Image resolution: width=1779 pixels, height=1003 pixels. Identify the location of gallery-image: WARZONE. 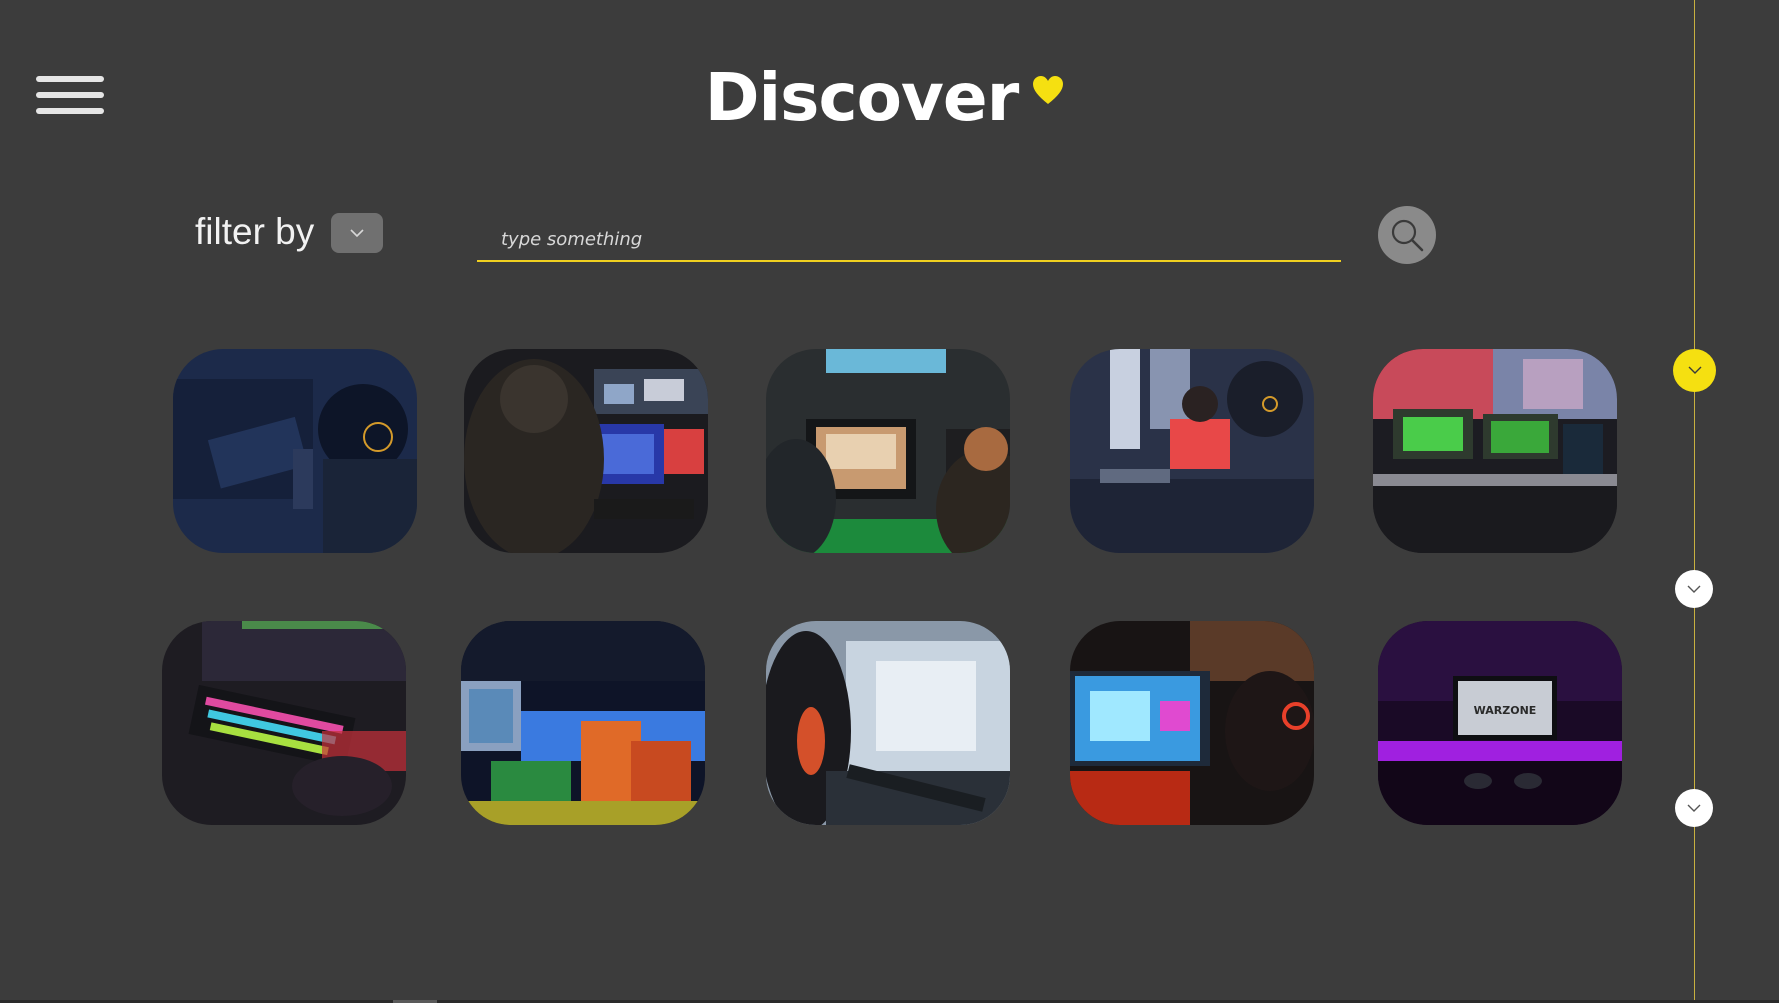
(1500, 723).